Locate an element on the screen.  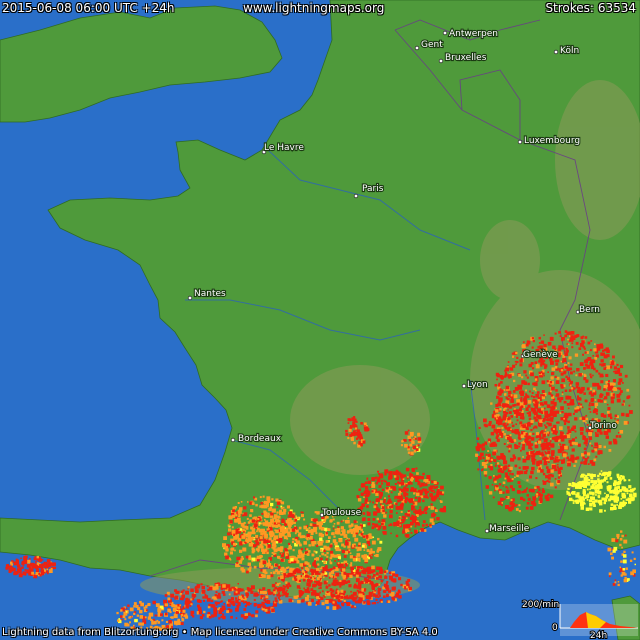
legend-time: 24h is located at coordinates (598, 635).